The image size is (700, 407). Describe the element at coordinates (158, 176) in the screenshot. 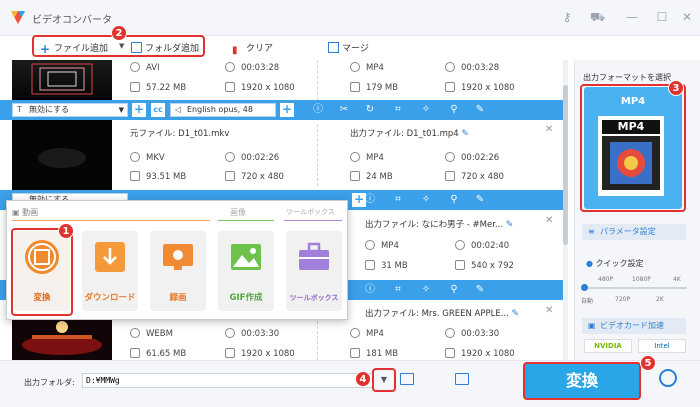

I see `src-size: 93.51 MB` at that location.